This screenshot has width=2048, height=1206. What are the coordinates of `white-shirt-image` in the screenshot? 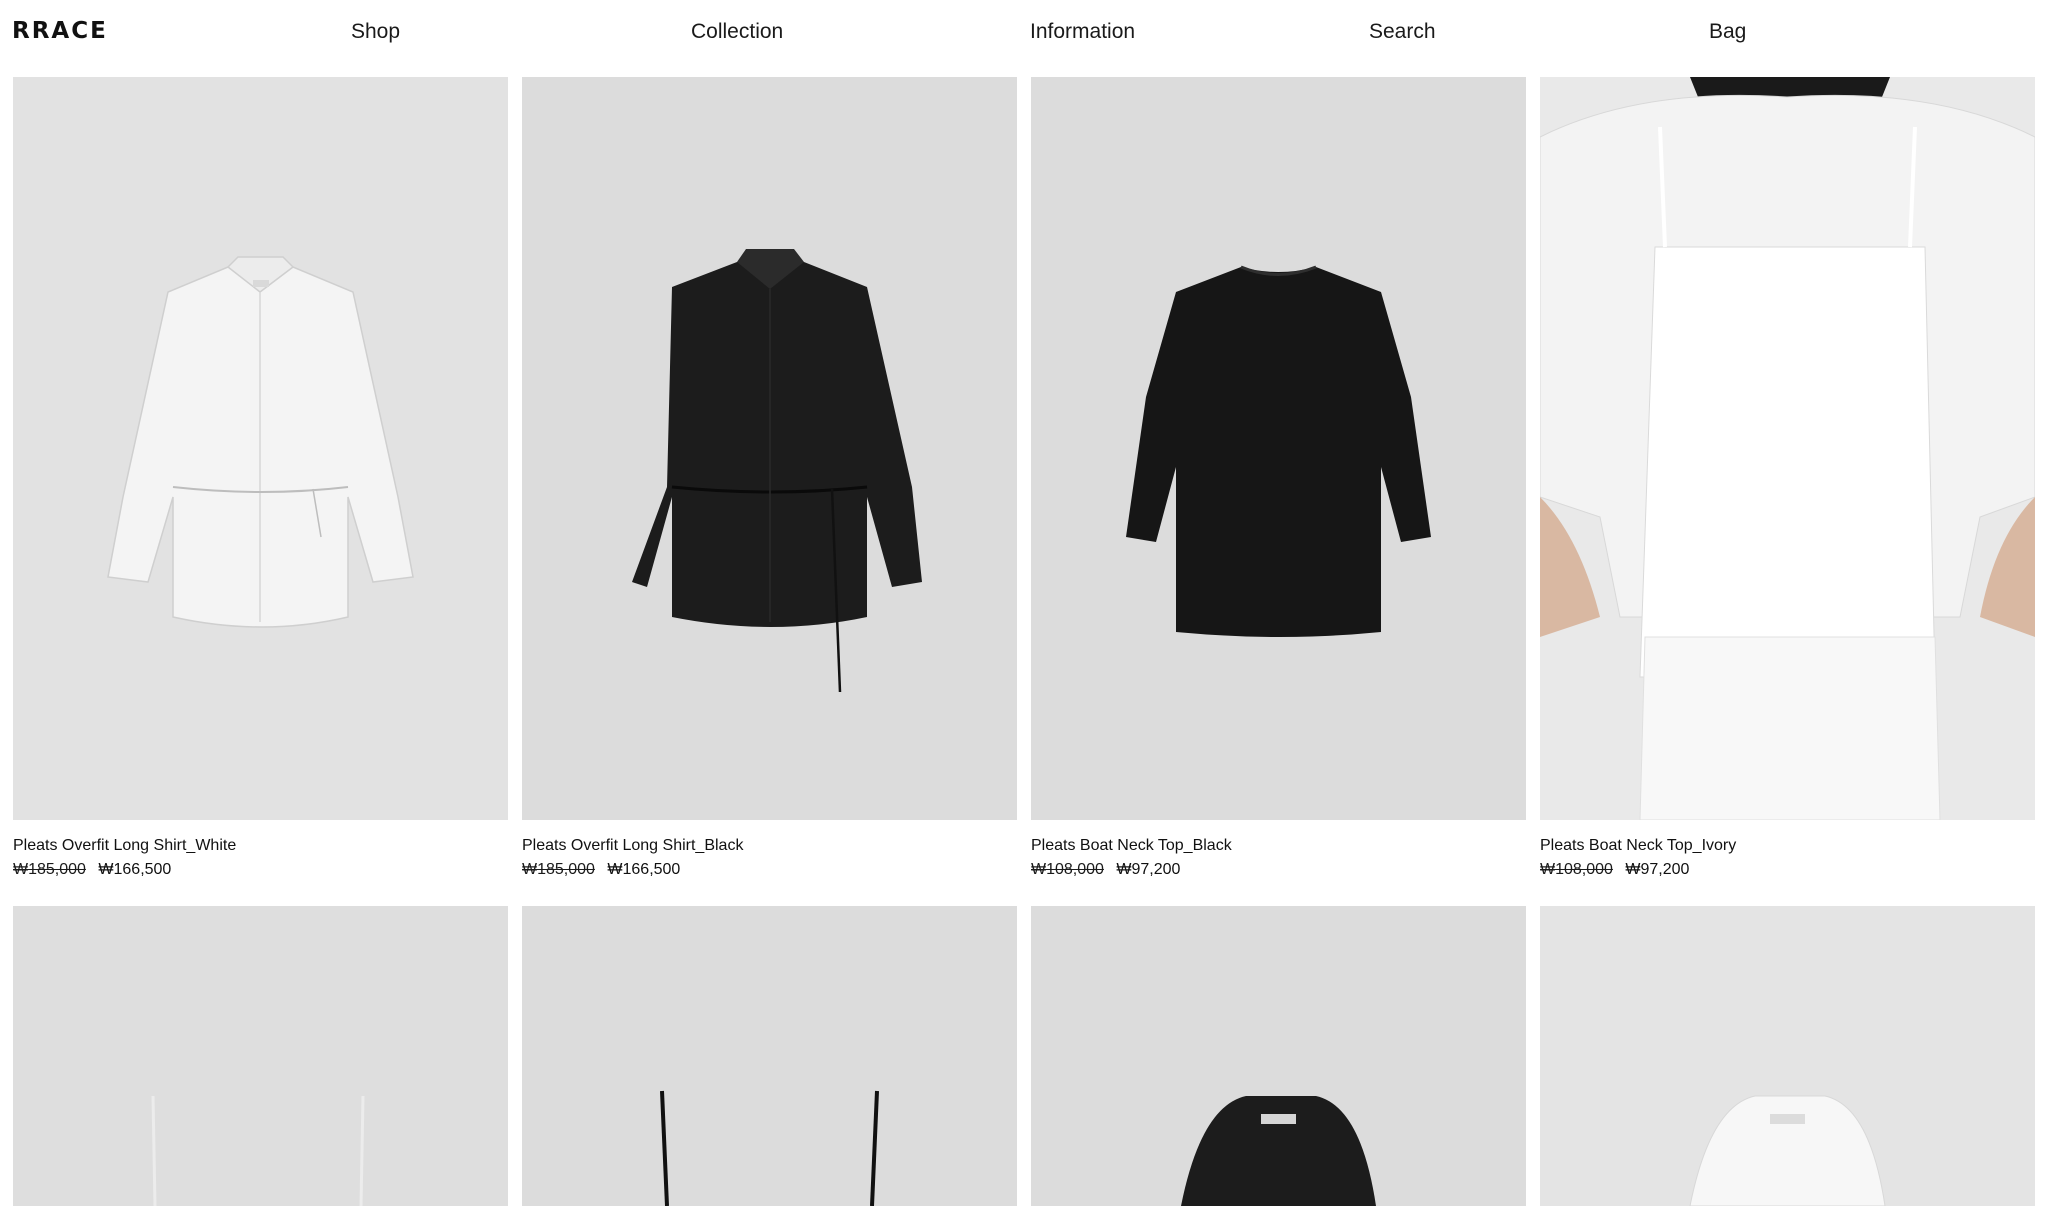 It's located at (260, 448).